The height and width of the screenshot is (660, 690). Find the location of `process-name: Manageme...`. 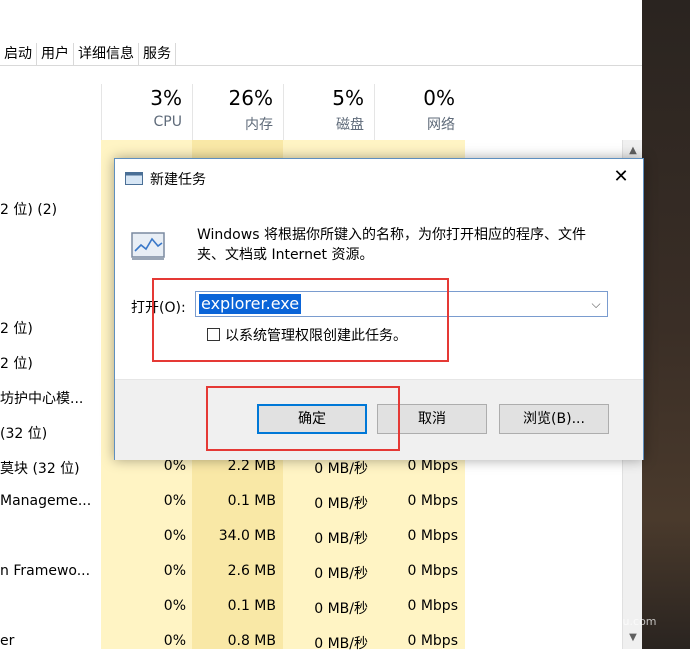

process-name: Manageme... is located at coordinates (46, 501).